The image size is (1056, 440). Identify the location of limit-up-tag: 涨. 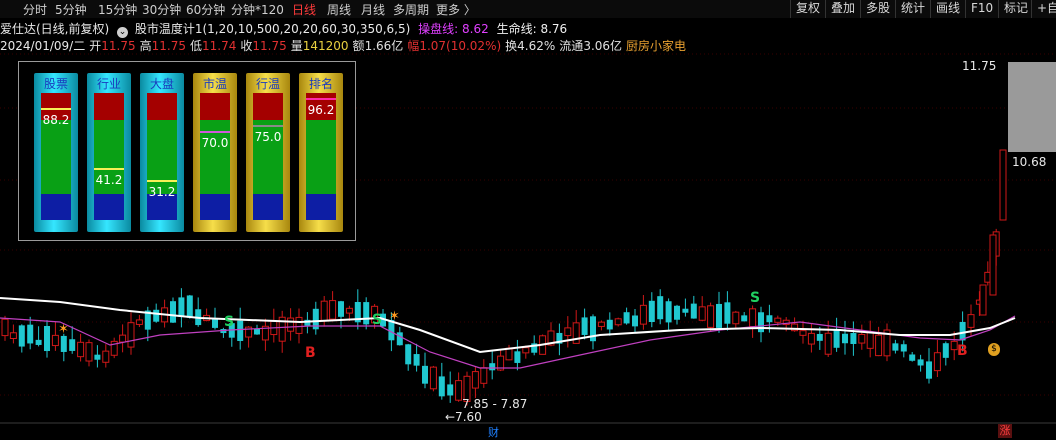
(1005, 431).